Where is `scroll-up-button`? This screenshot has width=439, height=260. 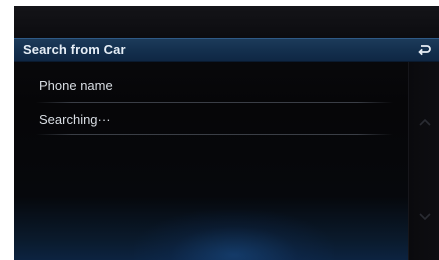
scroll-up-button is located at coordinates (424, 122).